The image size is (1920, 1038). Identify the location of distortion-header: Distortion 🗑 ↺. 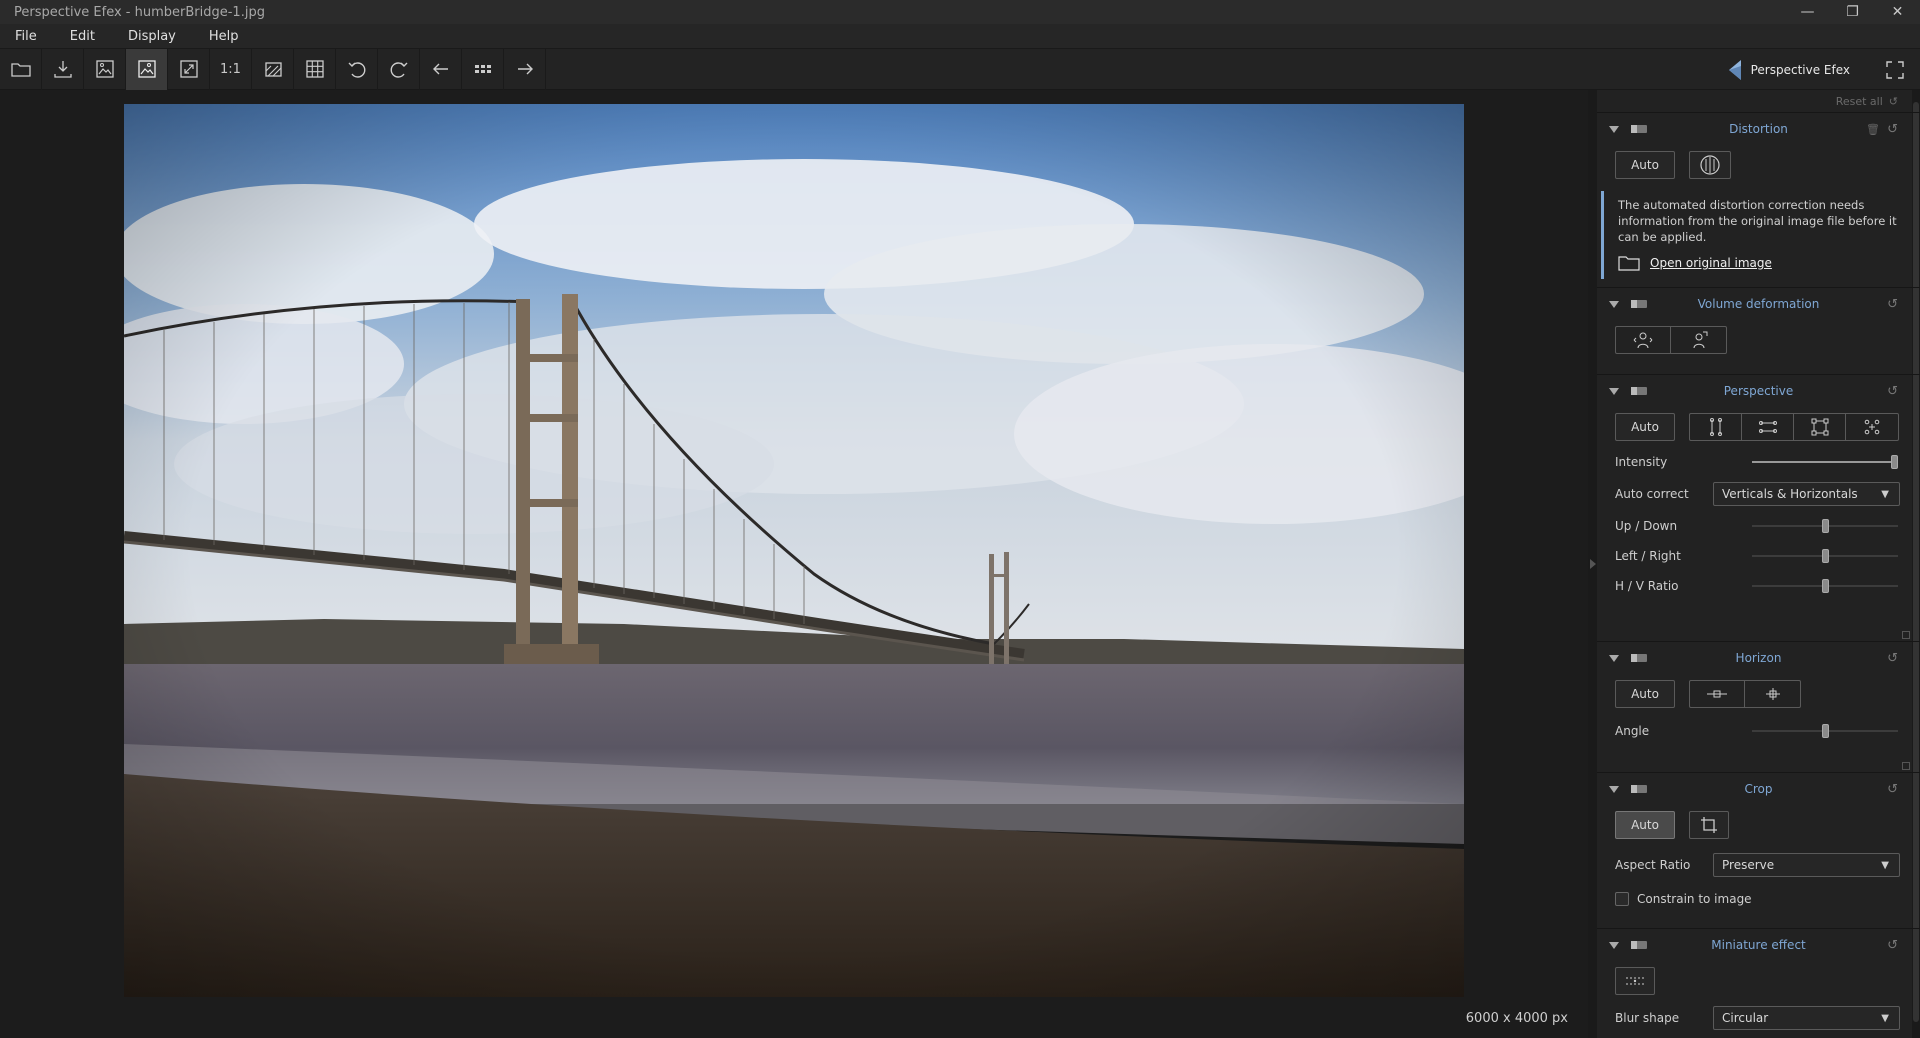
(1758, 129).